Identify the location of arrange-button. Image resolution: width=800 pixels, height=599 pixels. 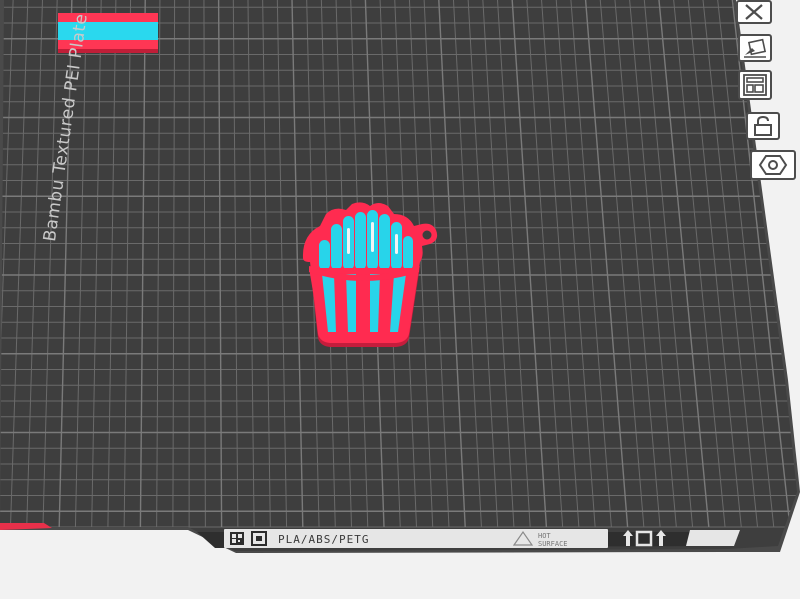
(755, 85).